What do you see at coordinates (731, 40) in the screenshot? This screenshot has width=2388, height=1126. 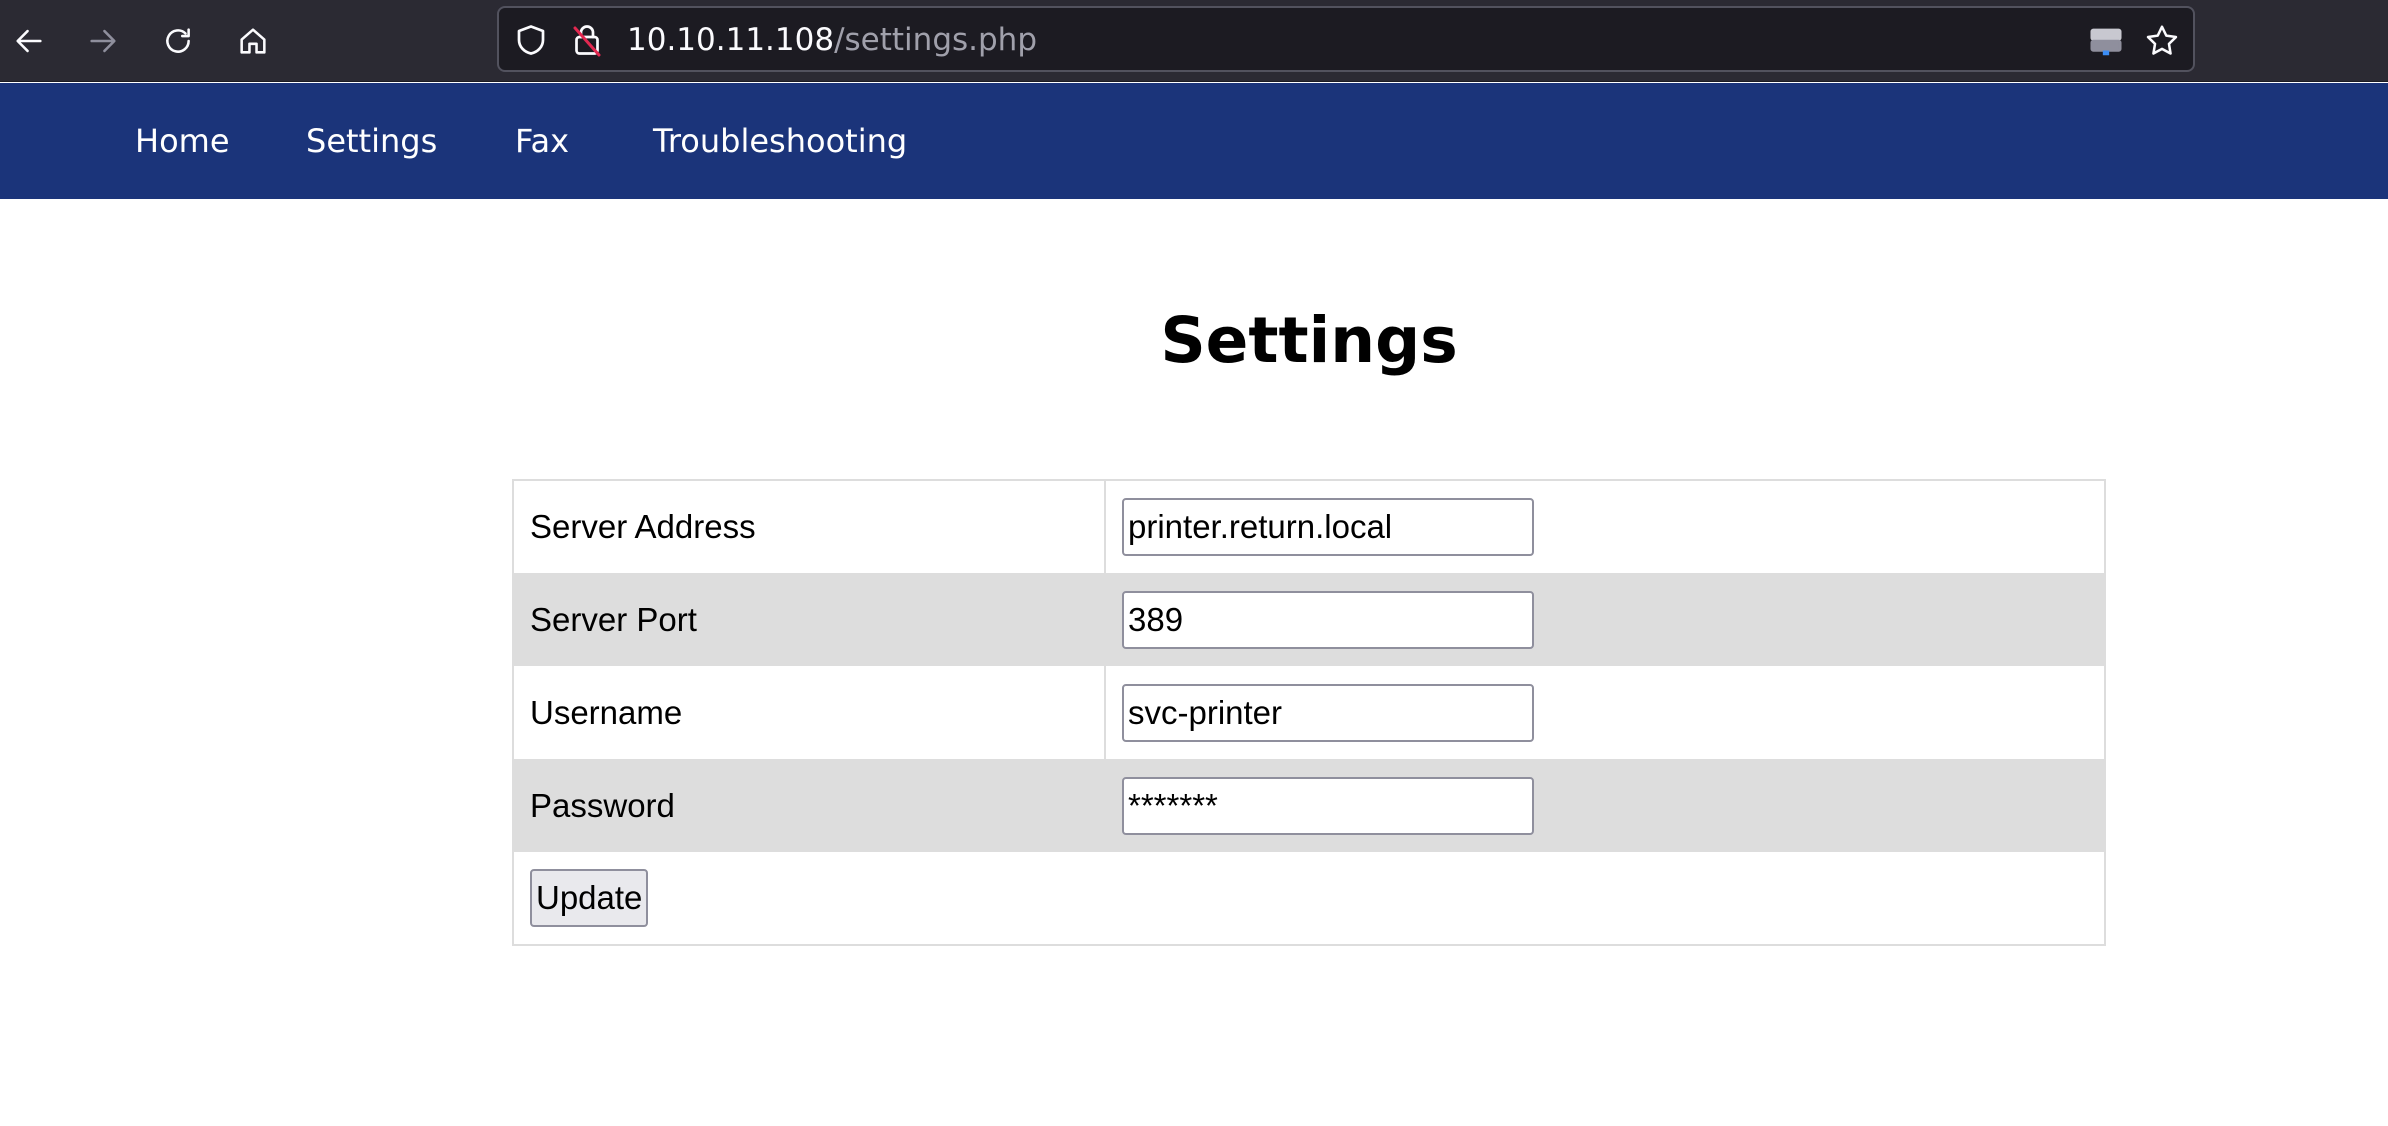 I see `url-host: 10.10.11.108` at bounding box center [731, 40].